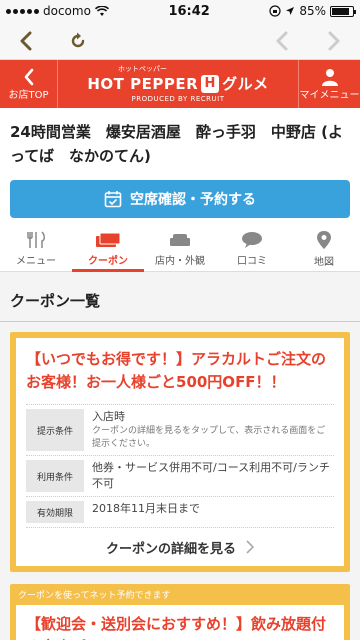  I want to click on browser-back-button, so click(26, 41).